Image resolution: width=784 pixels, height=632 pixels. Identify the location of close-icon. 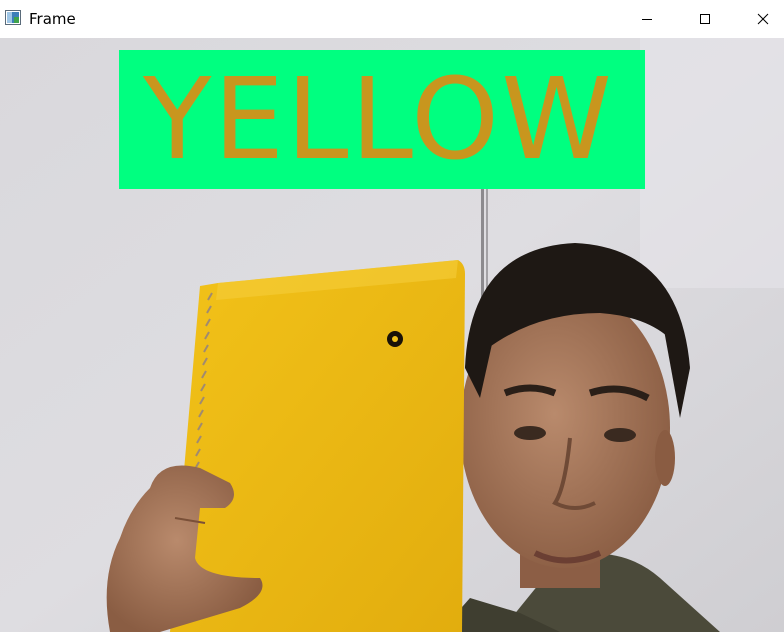
(763, 19).